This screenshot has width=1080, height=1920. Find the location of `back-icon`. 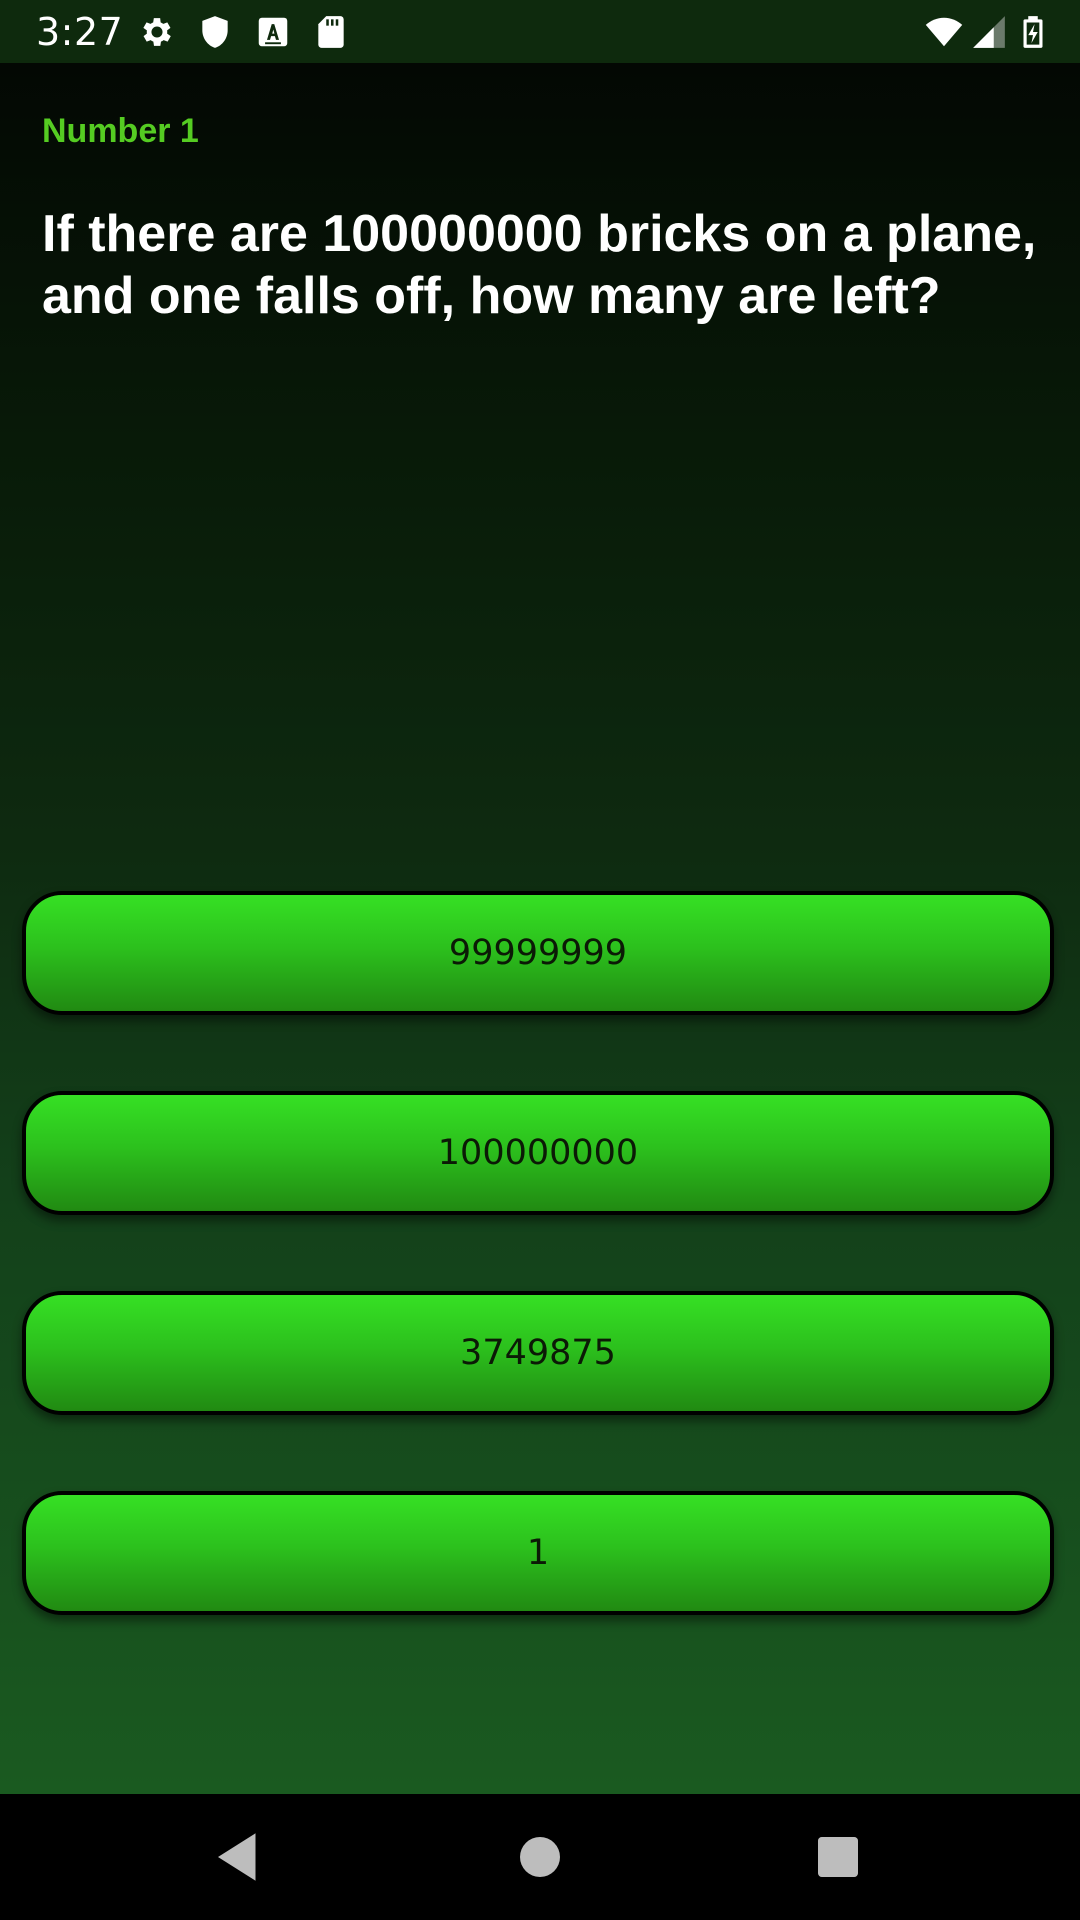

back-icon is located at coordinates (238, 1857).